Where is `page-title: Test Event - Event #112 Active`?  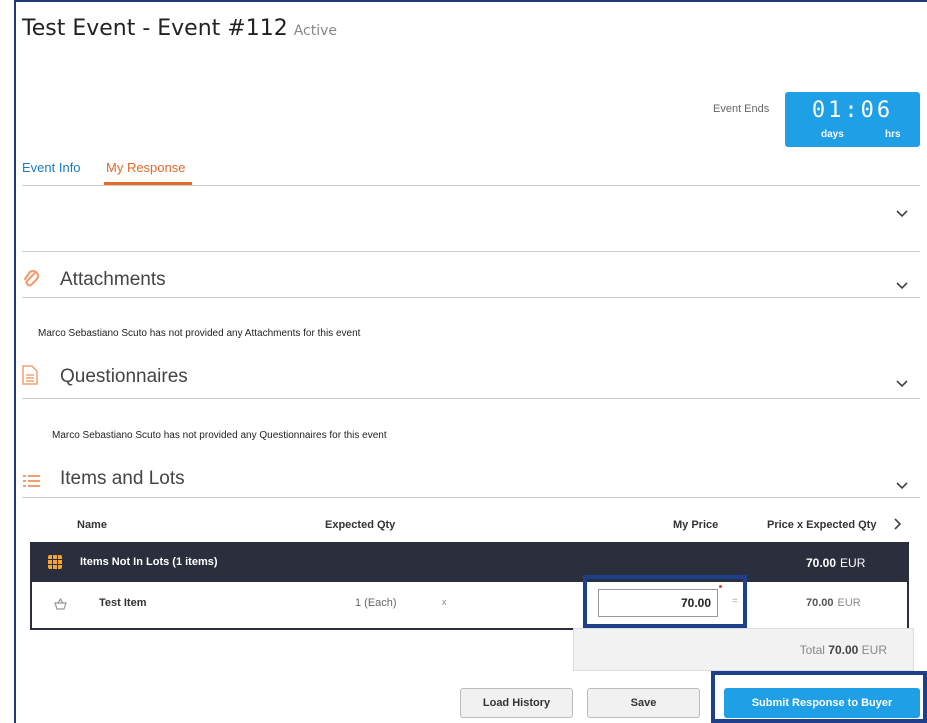
page-title: Test Event - Event #112 Active is located at coordinates (179, 28).